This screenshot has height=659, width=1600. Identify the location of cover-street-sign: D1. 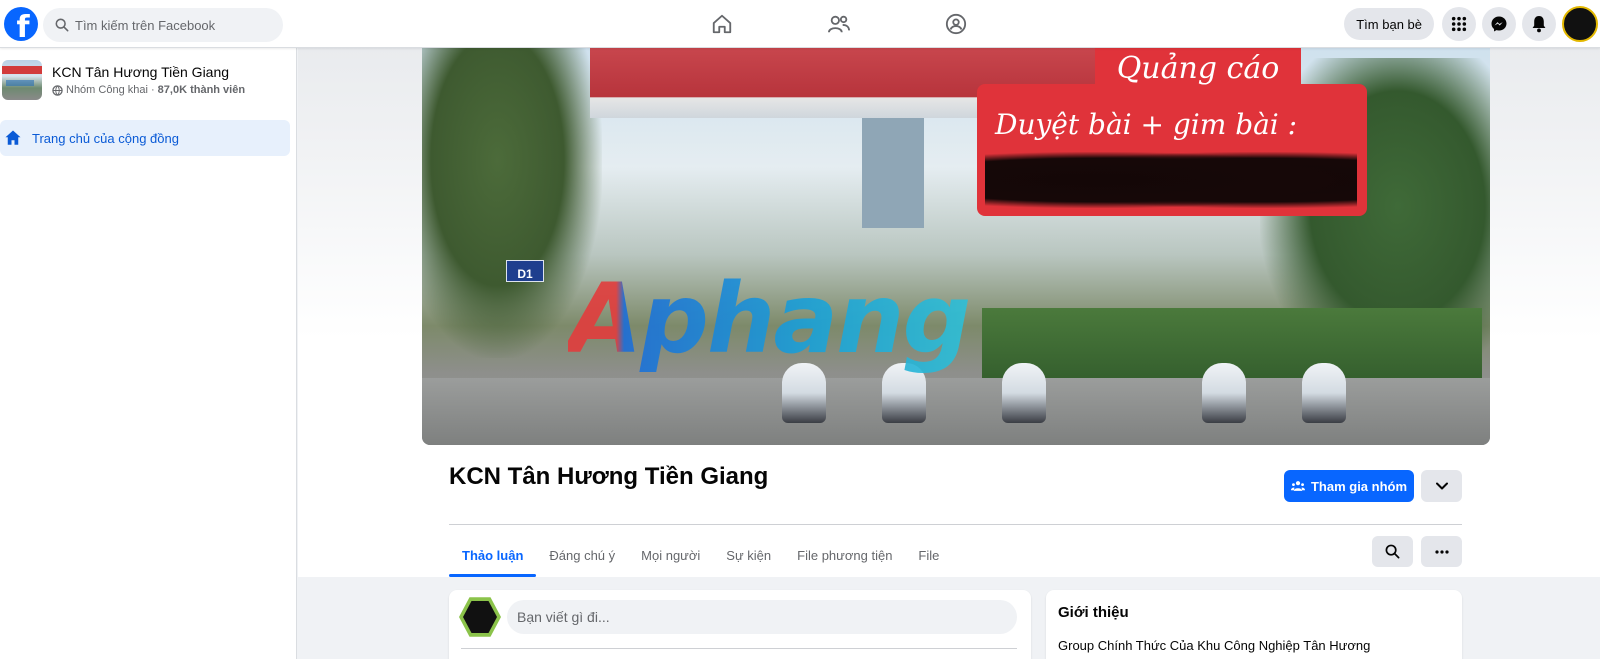
(525, 271).